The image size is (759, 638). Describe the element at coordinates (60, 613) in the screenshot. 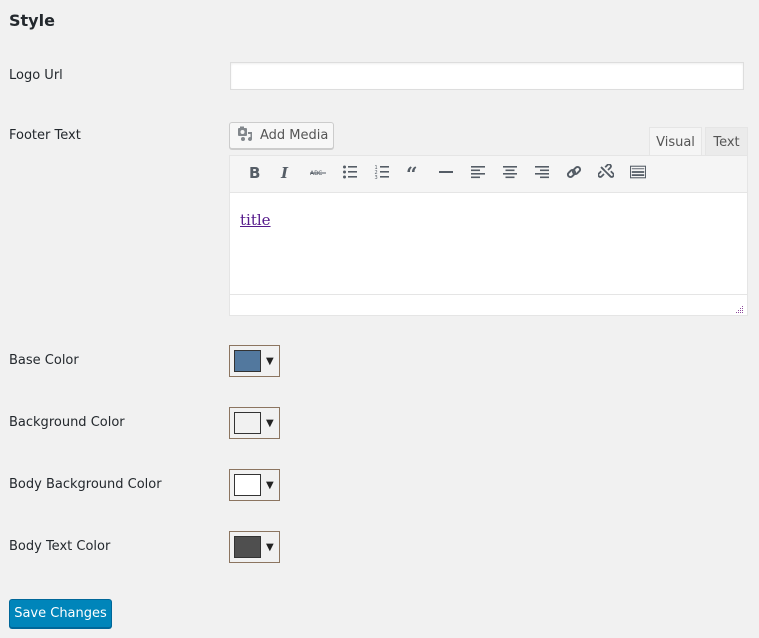

I see `save-changes-button: Save Changes` at that location.